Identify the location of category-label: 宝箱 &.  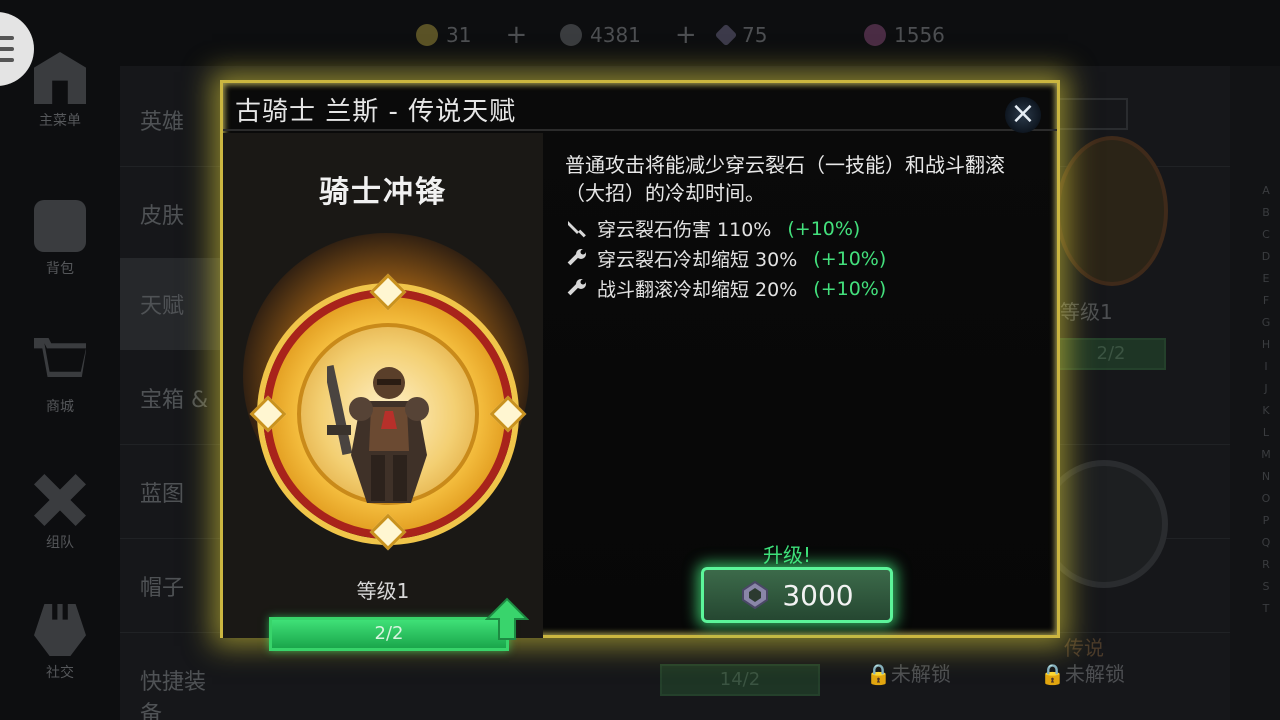
(174, 400).